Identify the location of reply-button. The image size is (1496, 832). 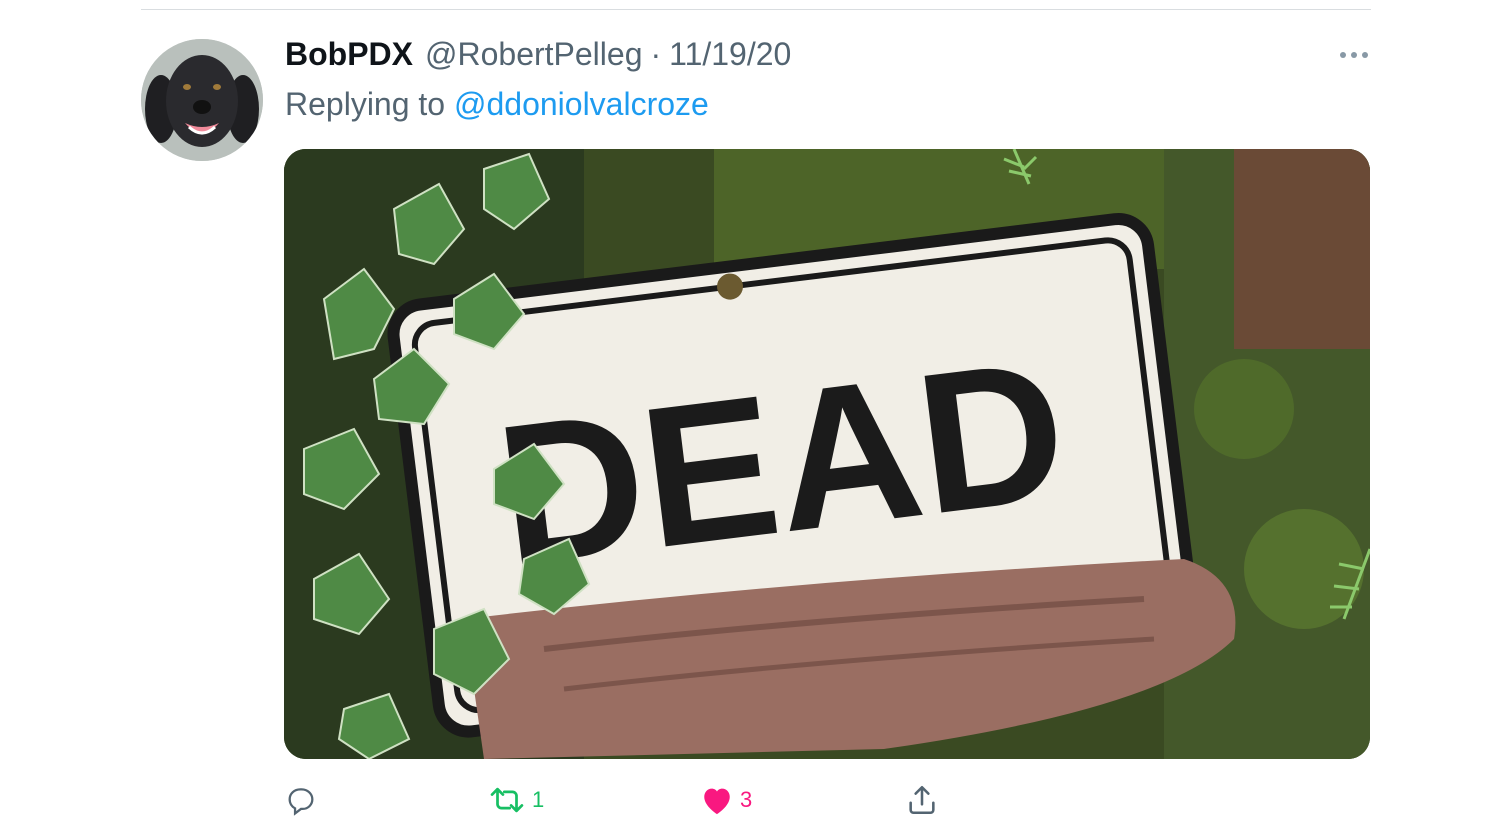
(304, 800).